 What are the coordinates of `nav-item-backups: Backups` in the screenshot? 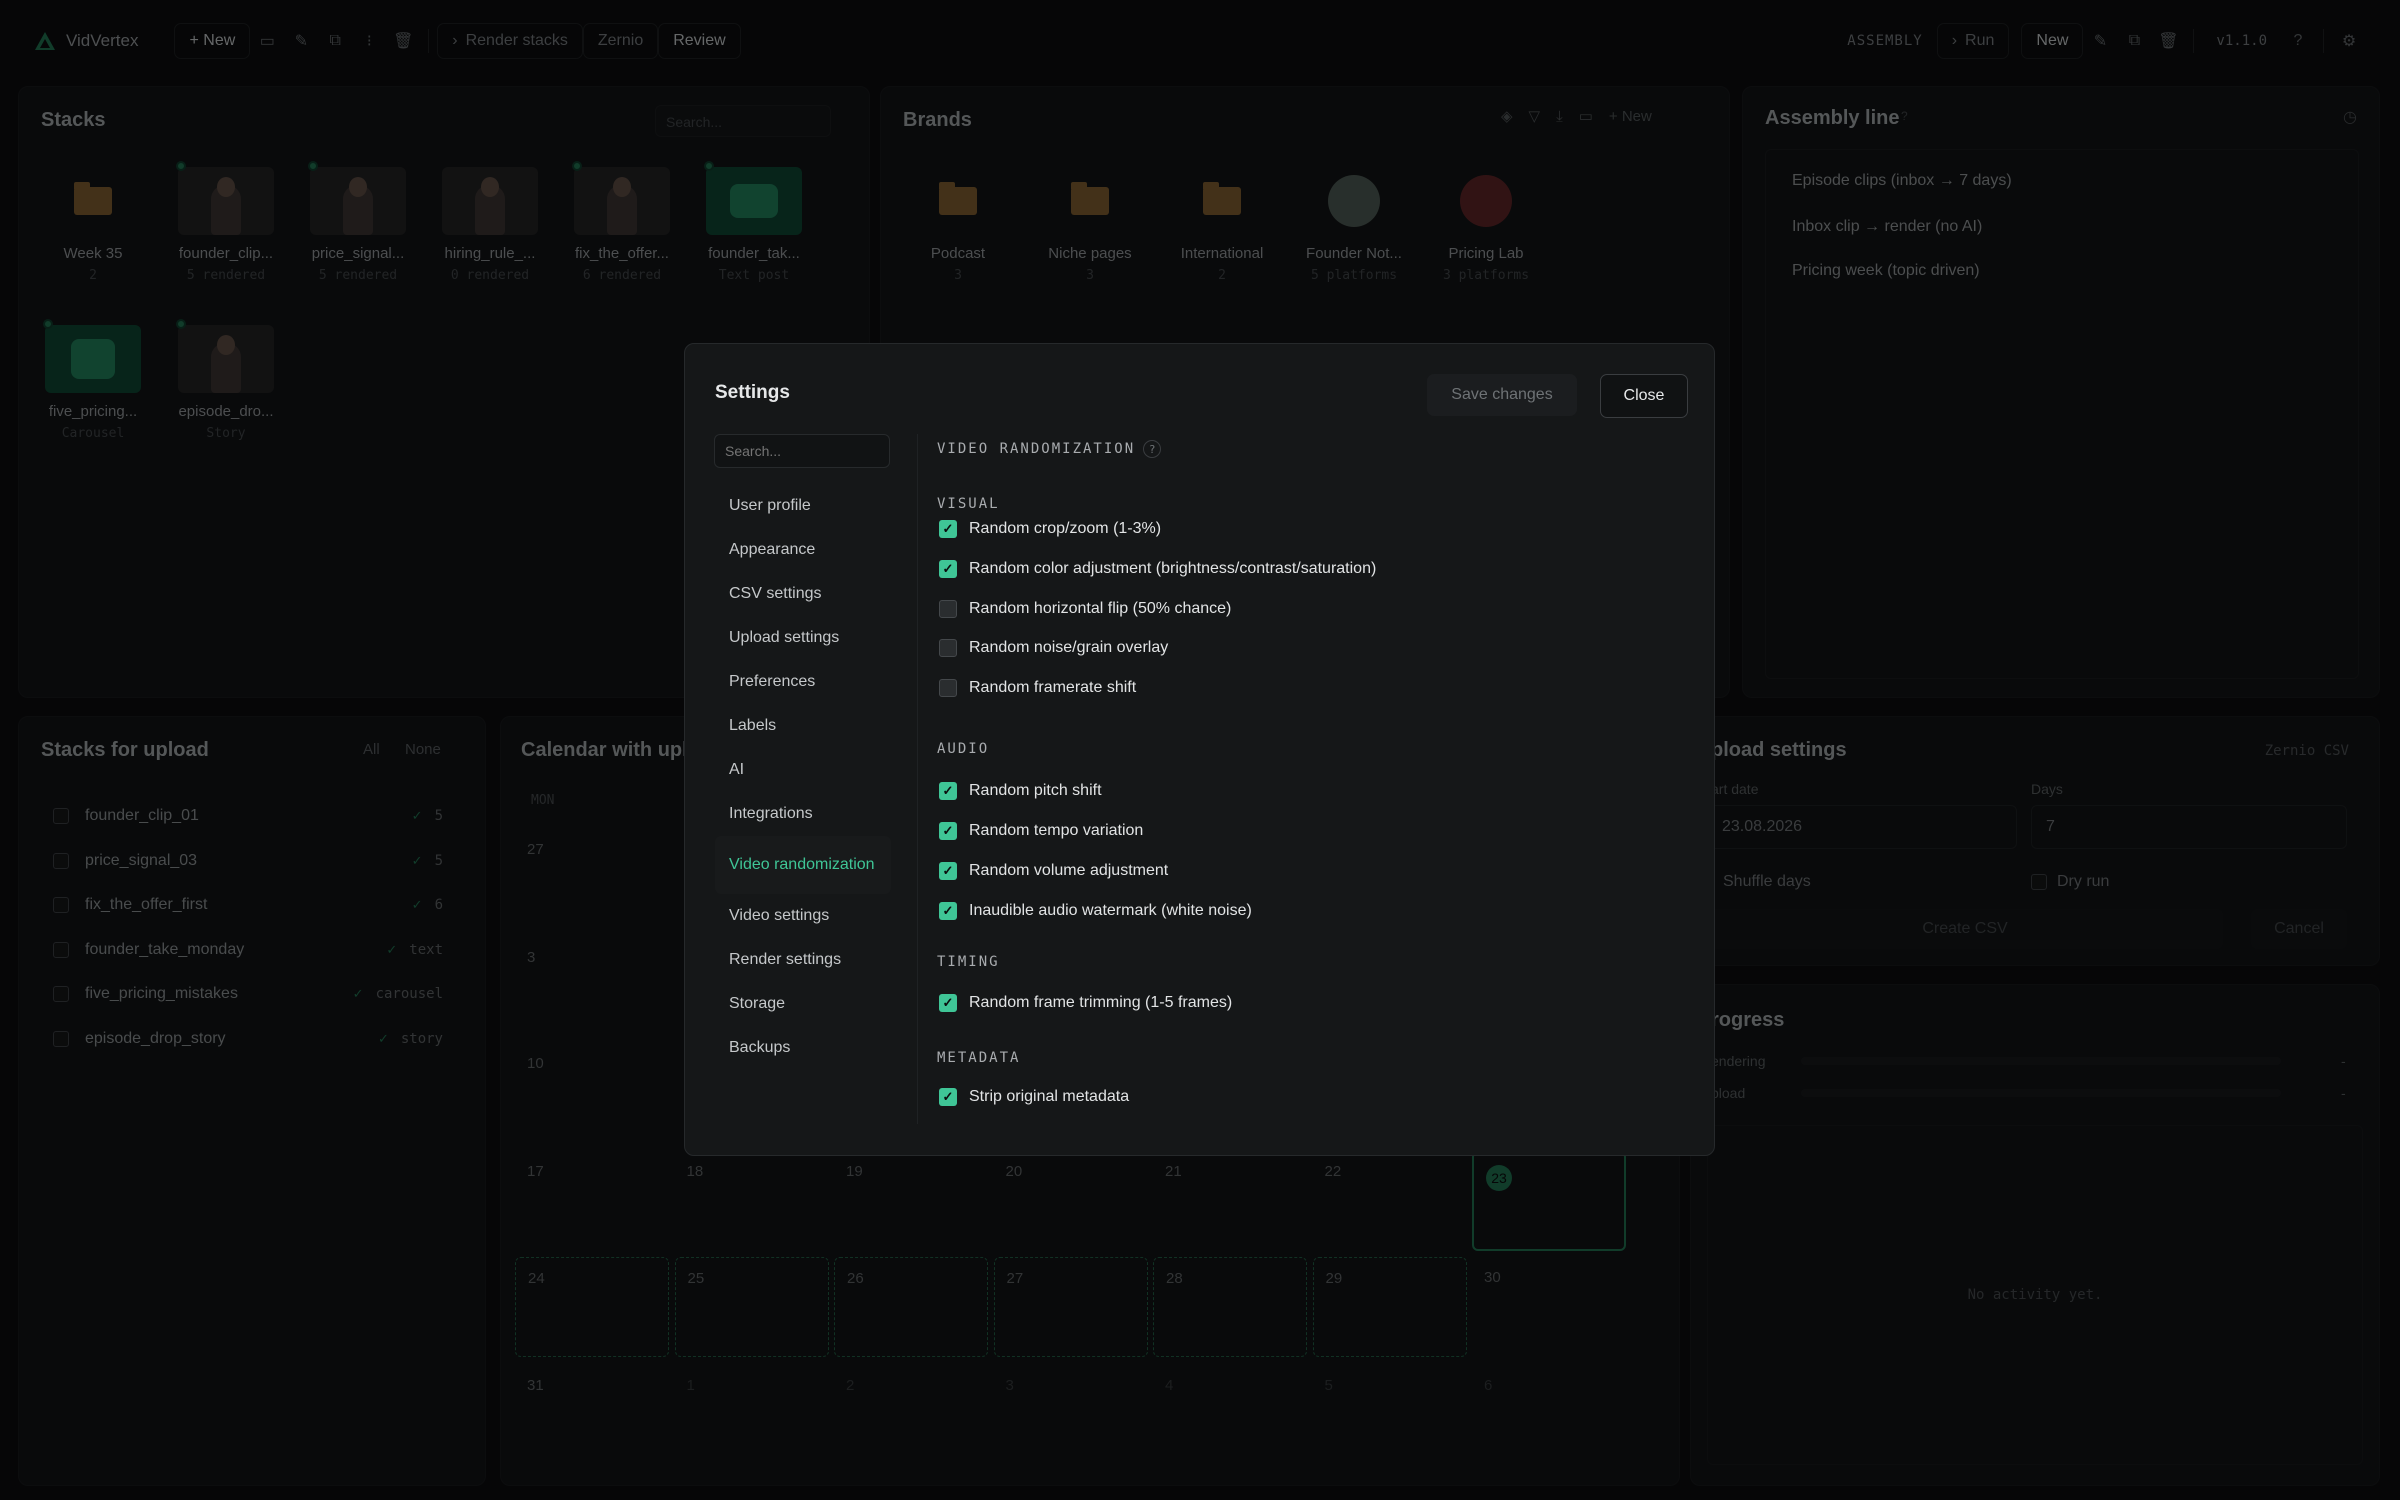 It's located at (803, 1048).